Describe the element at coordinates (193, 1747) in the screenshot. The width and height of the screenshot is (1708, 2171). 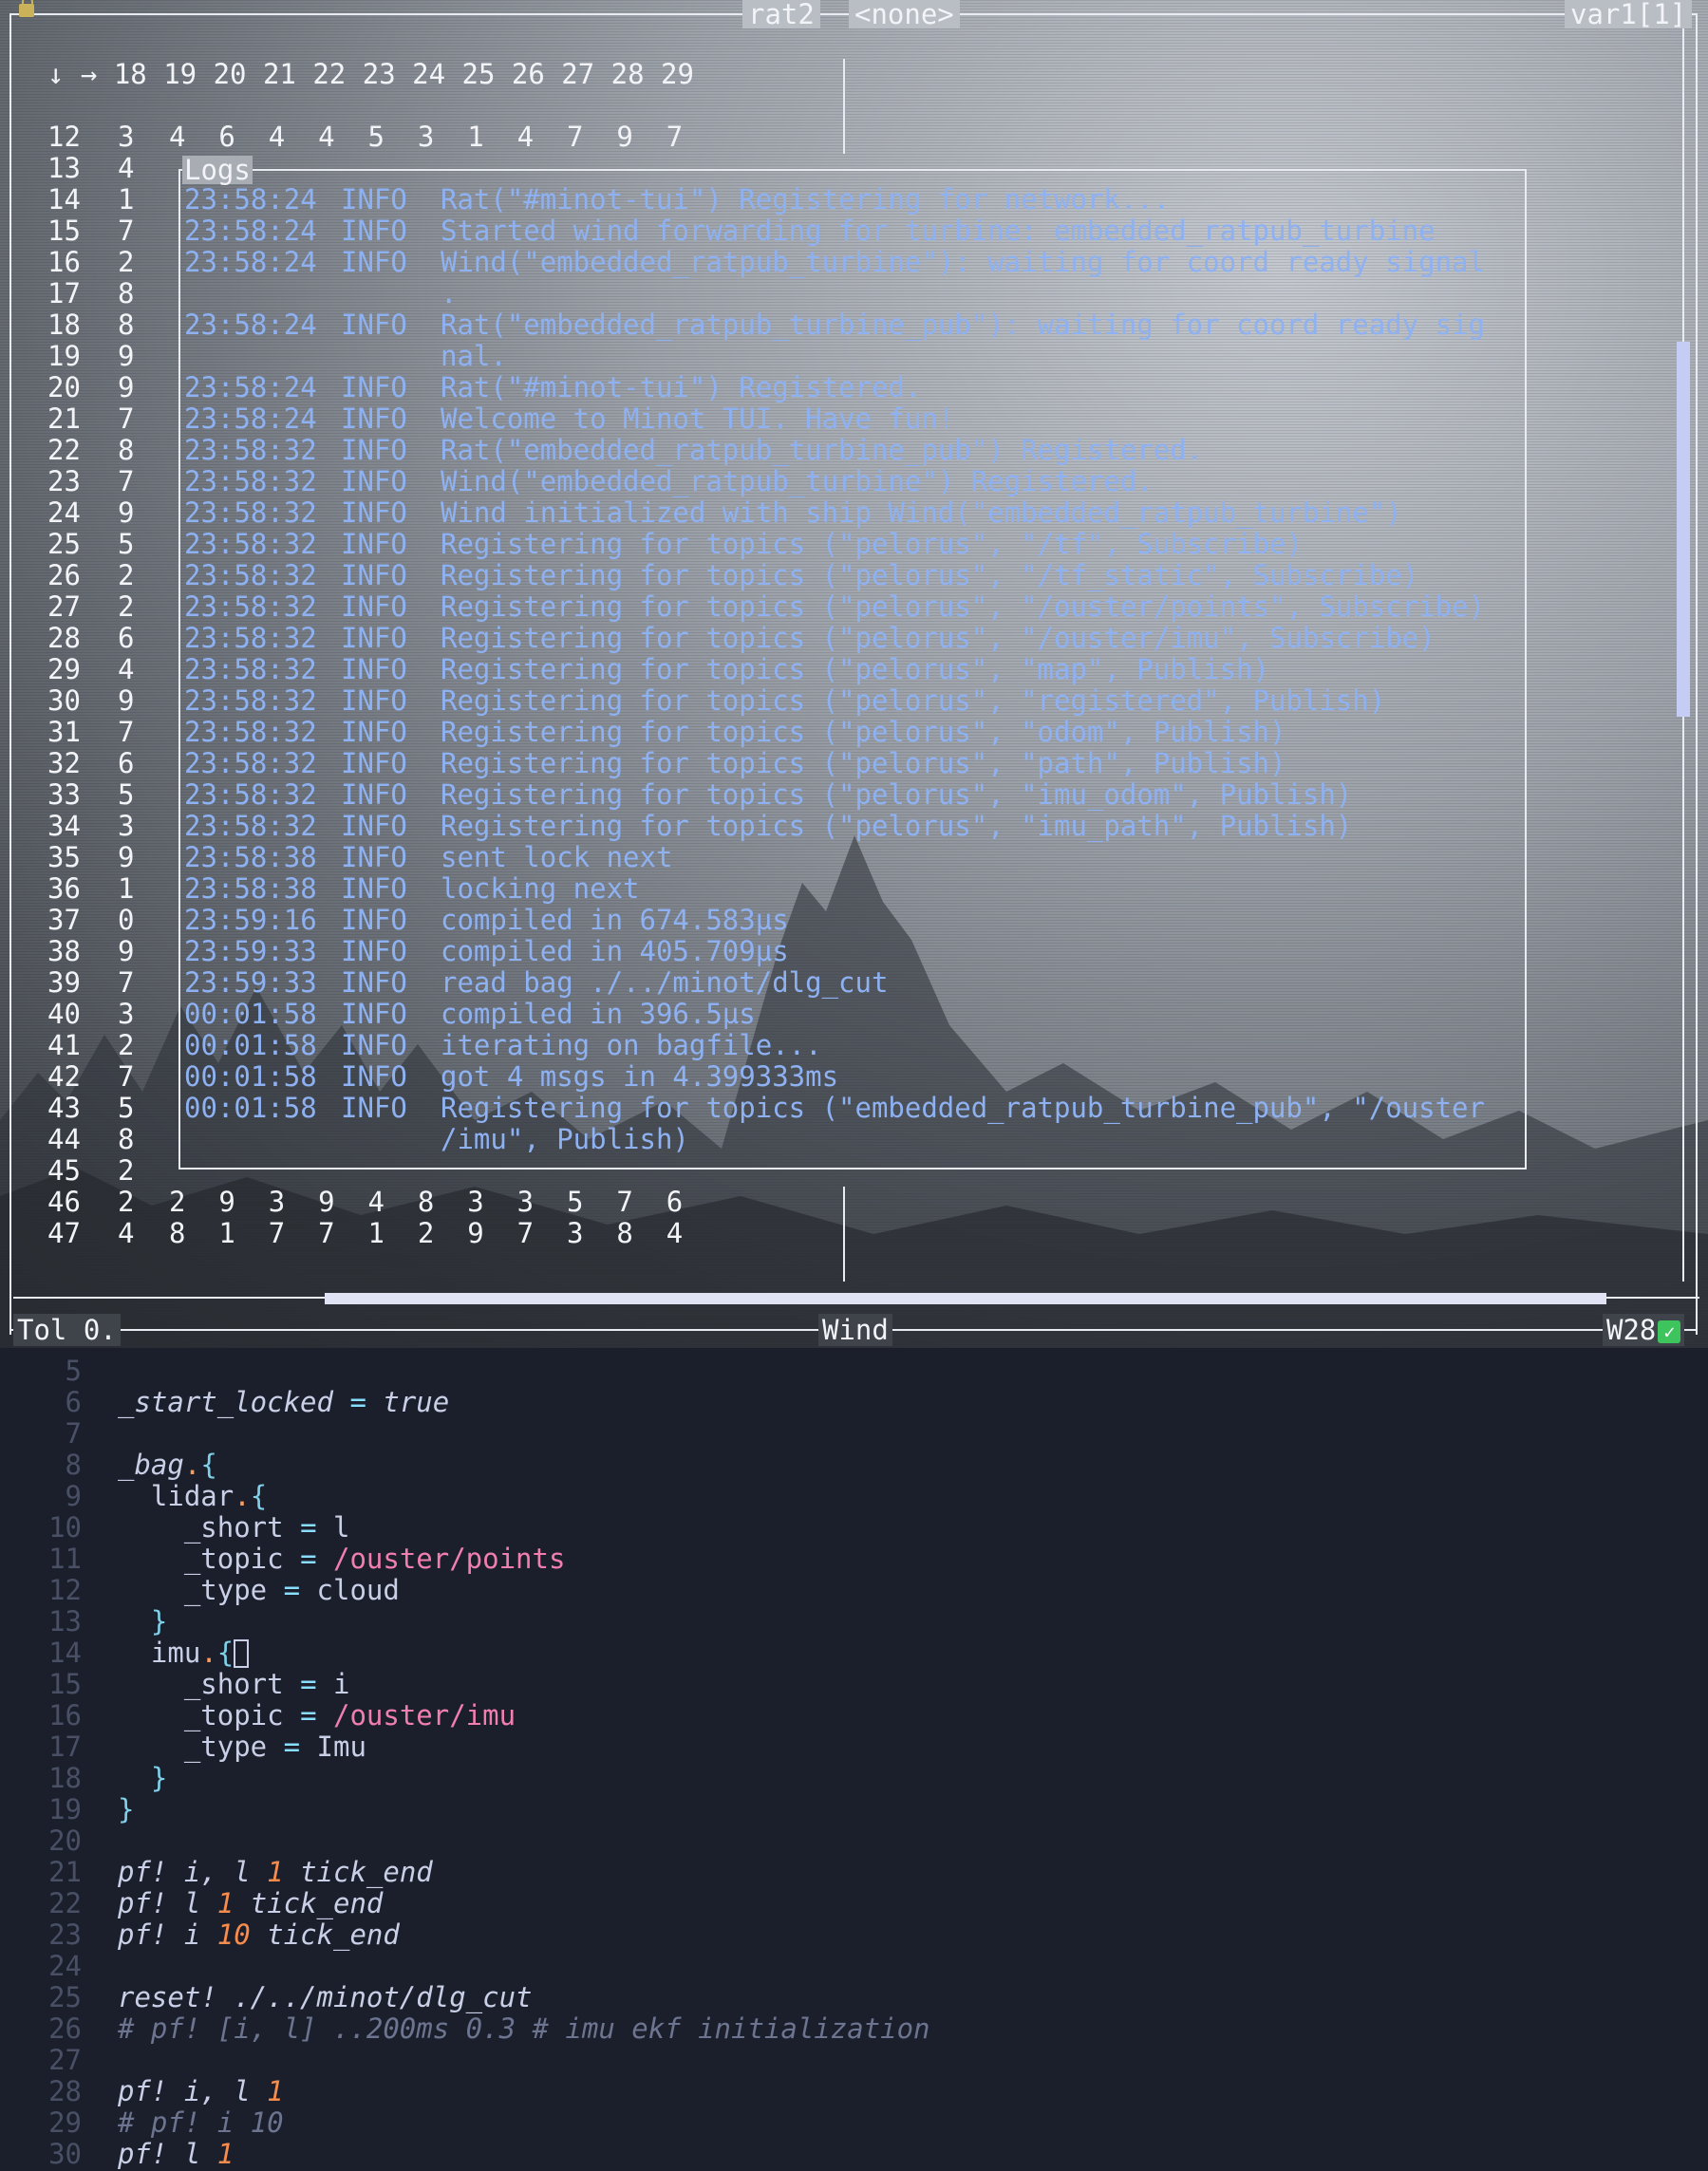
I see `code-token: _type` at that location.